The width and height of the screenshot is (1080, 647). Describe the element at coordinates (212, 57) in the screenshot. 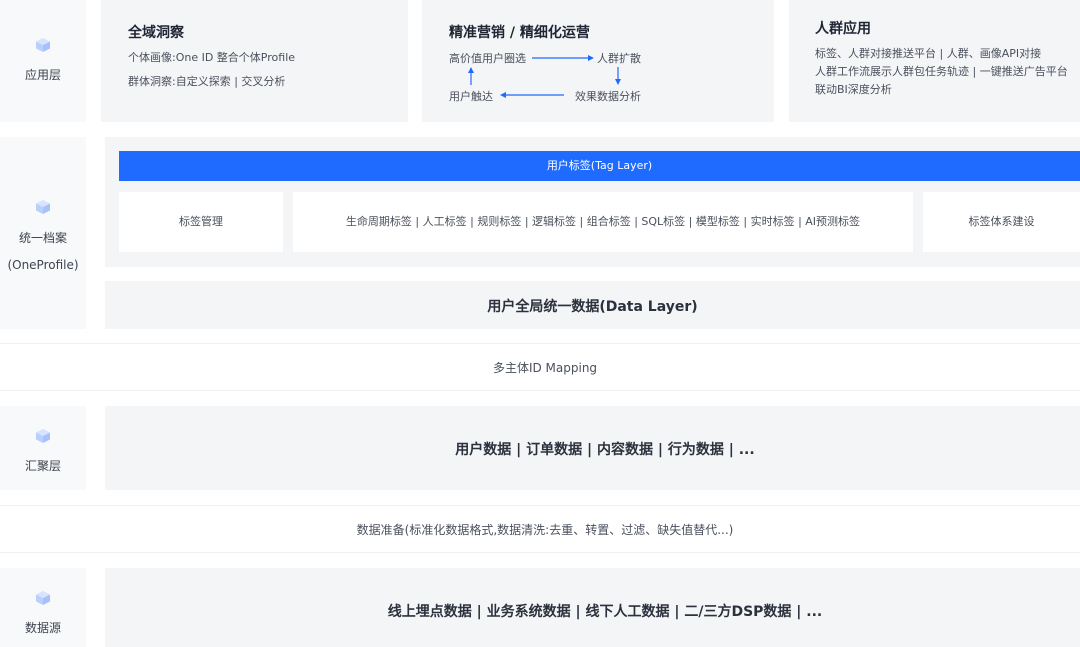

I see `card-line-insight-1: 个体画像:One ID 整合个体Profile` at that location.